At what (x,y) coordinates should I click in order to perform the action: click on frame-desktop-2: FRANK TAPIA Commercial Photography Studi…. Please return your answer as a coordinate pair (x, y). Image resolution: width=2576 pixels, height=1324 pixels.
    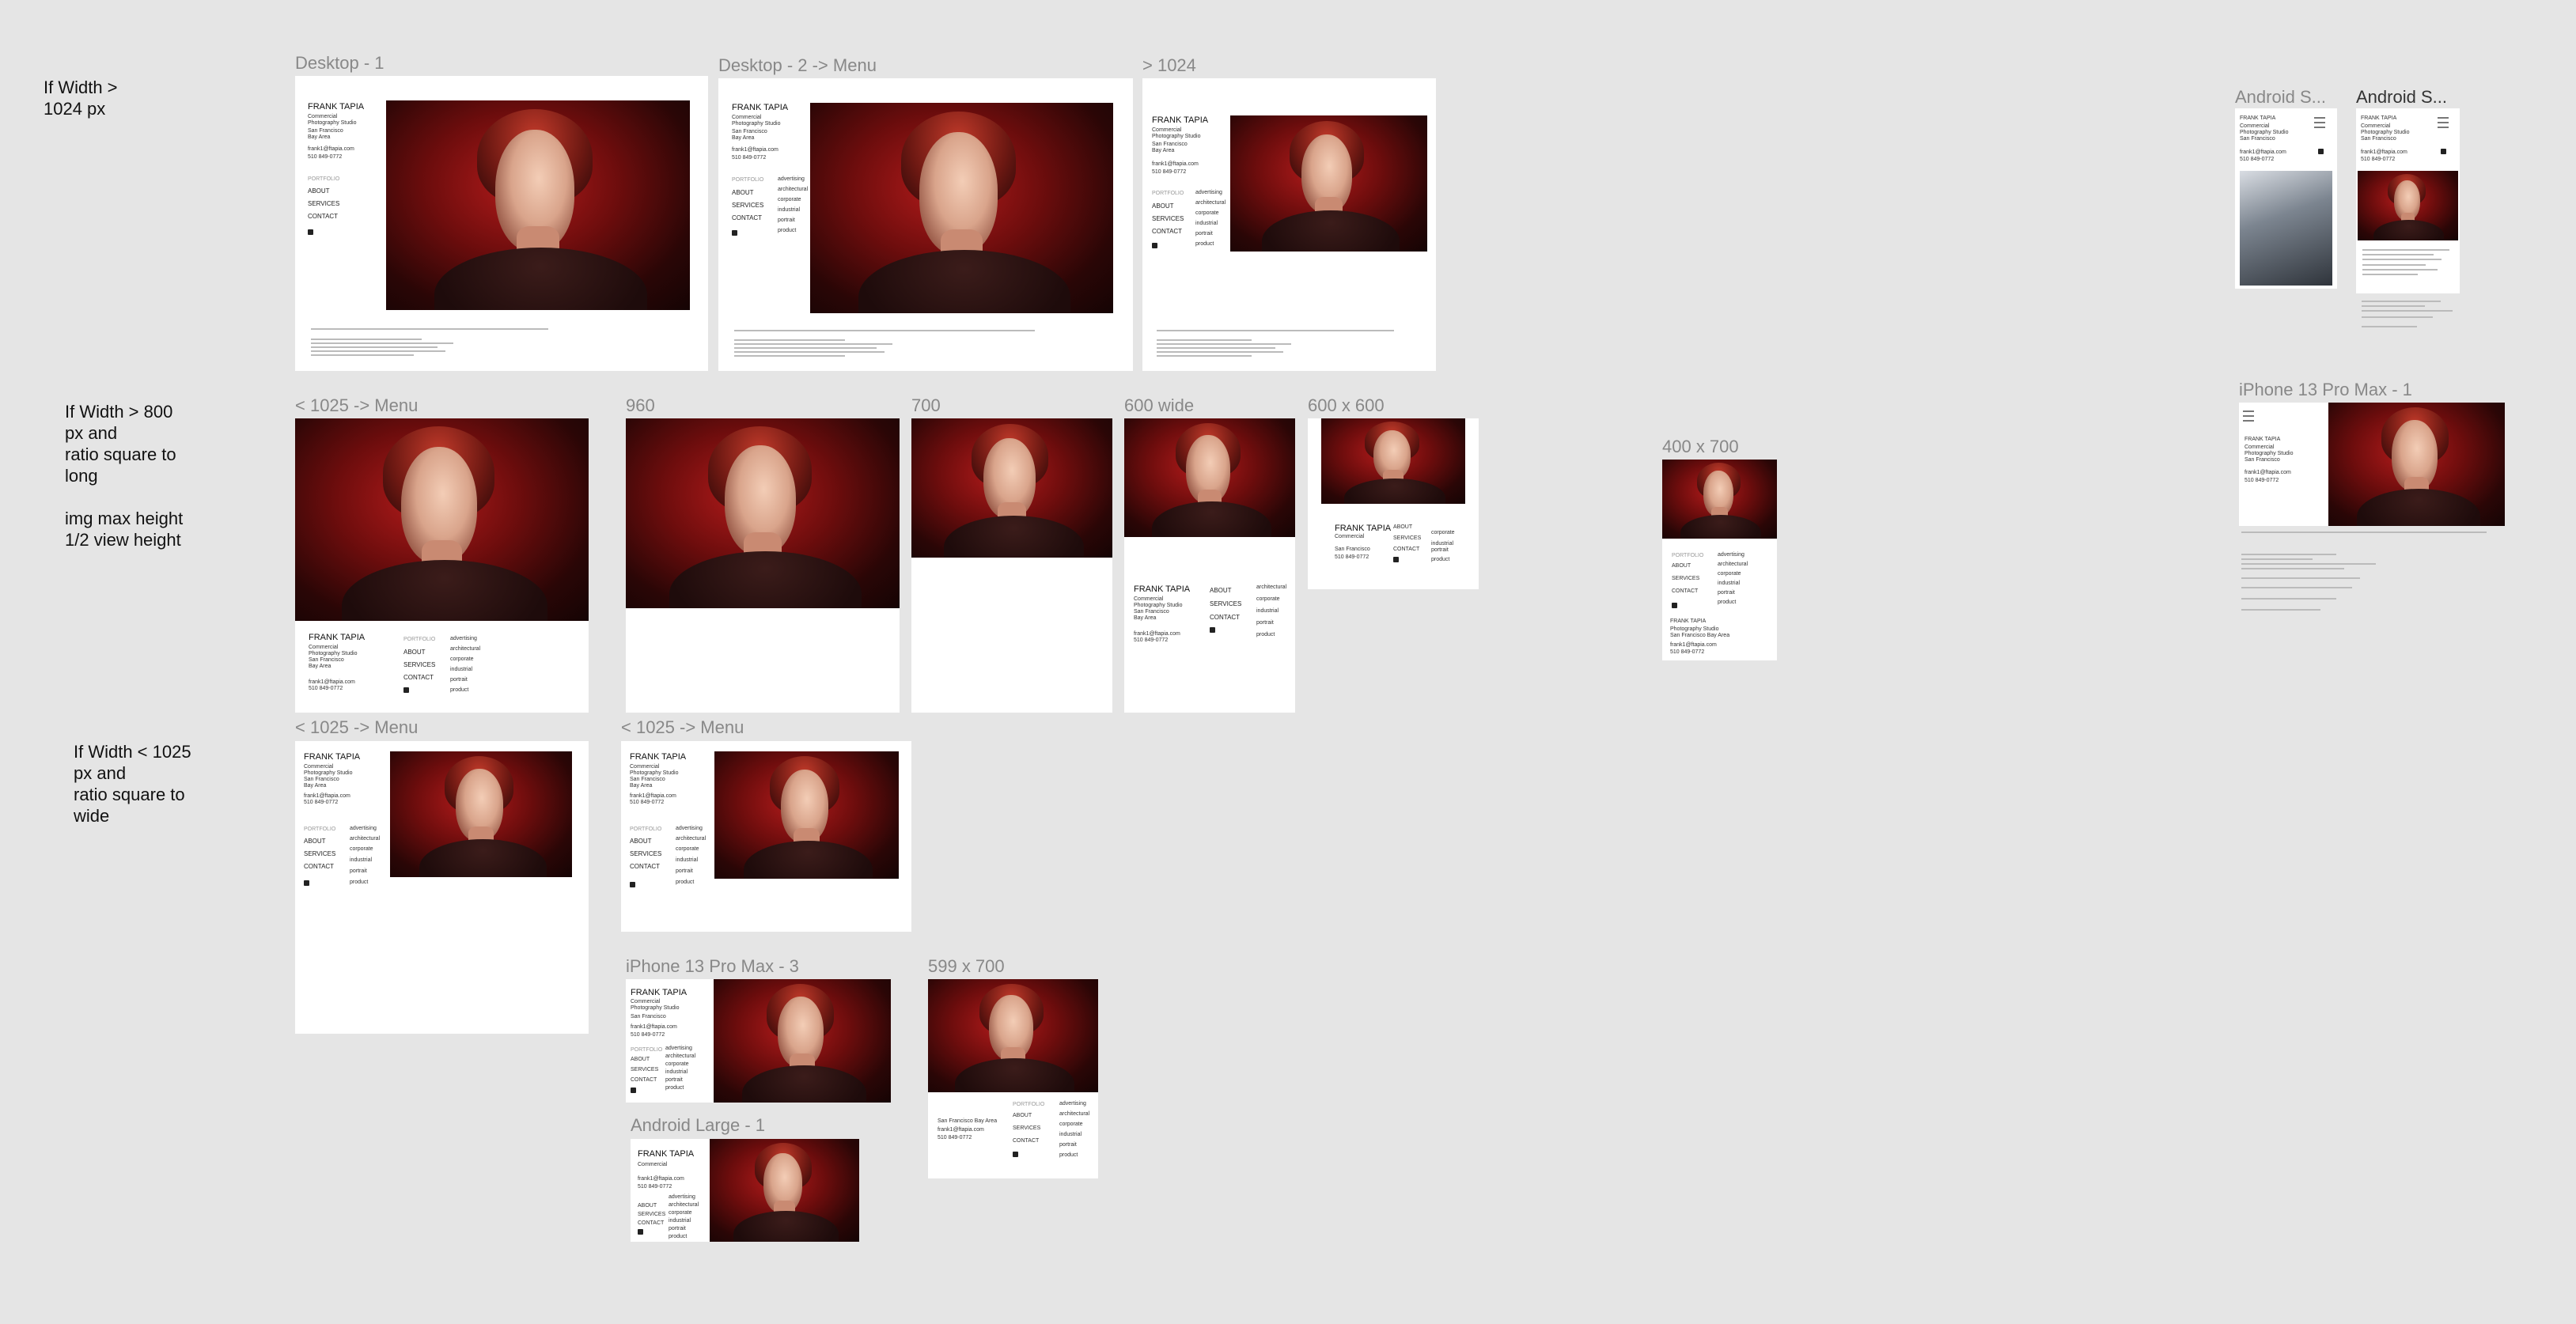
    Looking at the image, I should click on (925, 224).